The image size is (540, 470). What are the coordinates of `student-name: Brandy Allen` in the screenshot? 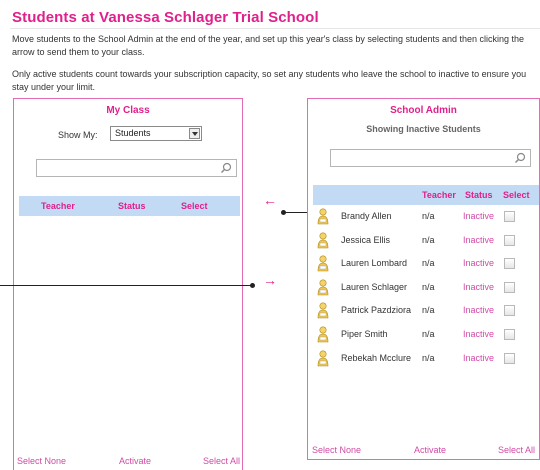 It's located at (366, 216).